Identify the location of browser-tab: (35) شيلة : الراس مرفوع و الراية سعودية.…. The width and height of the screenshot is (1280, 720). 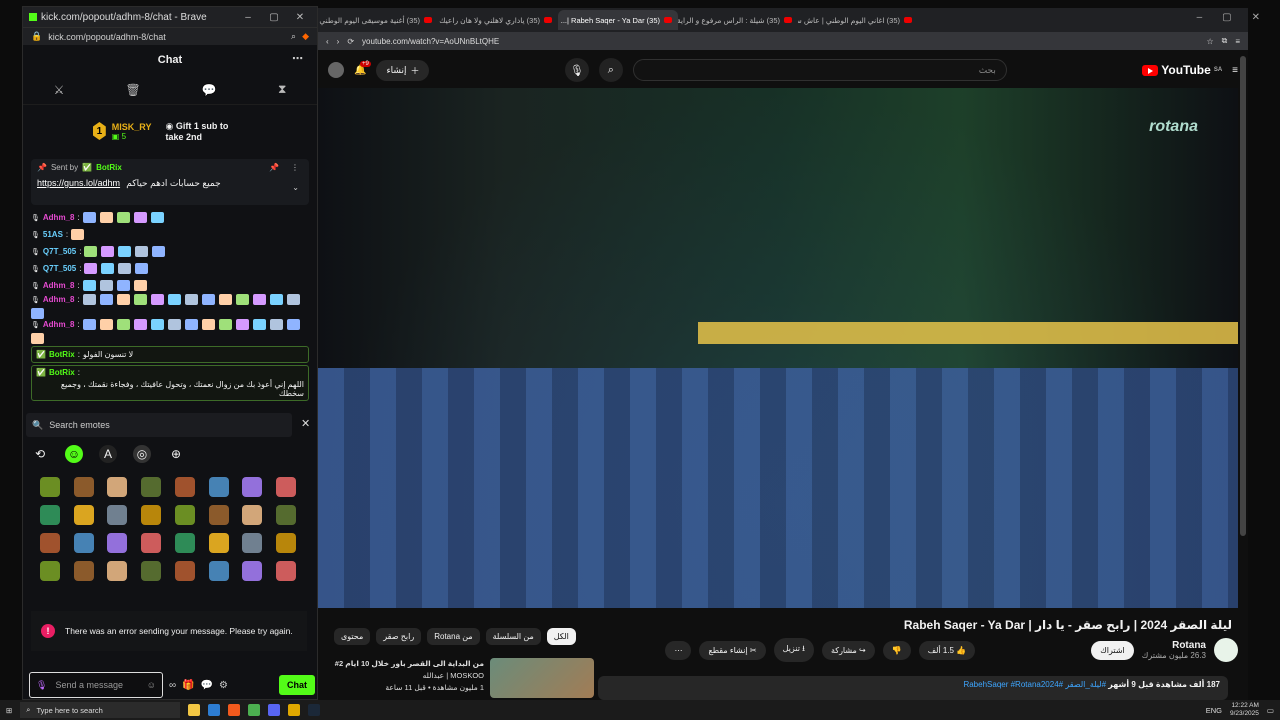
(738, 20).